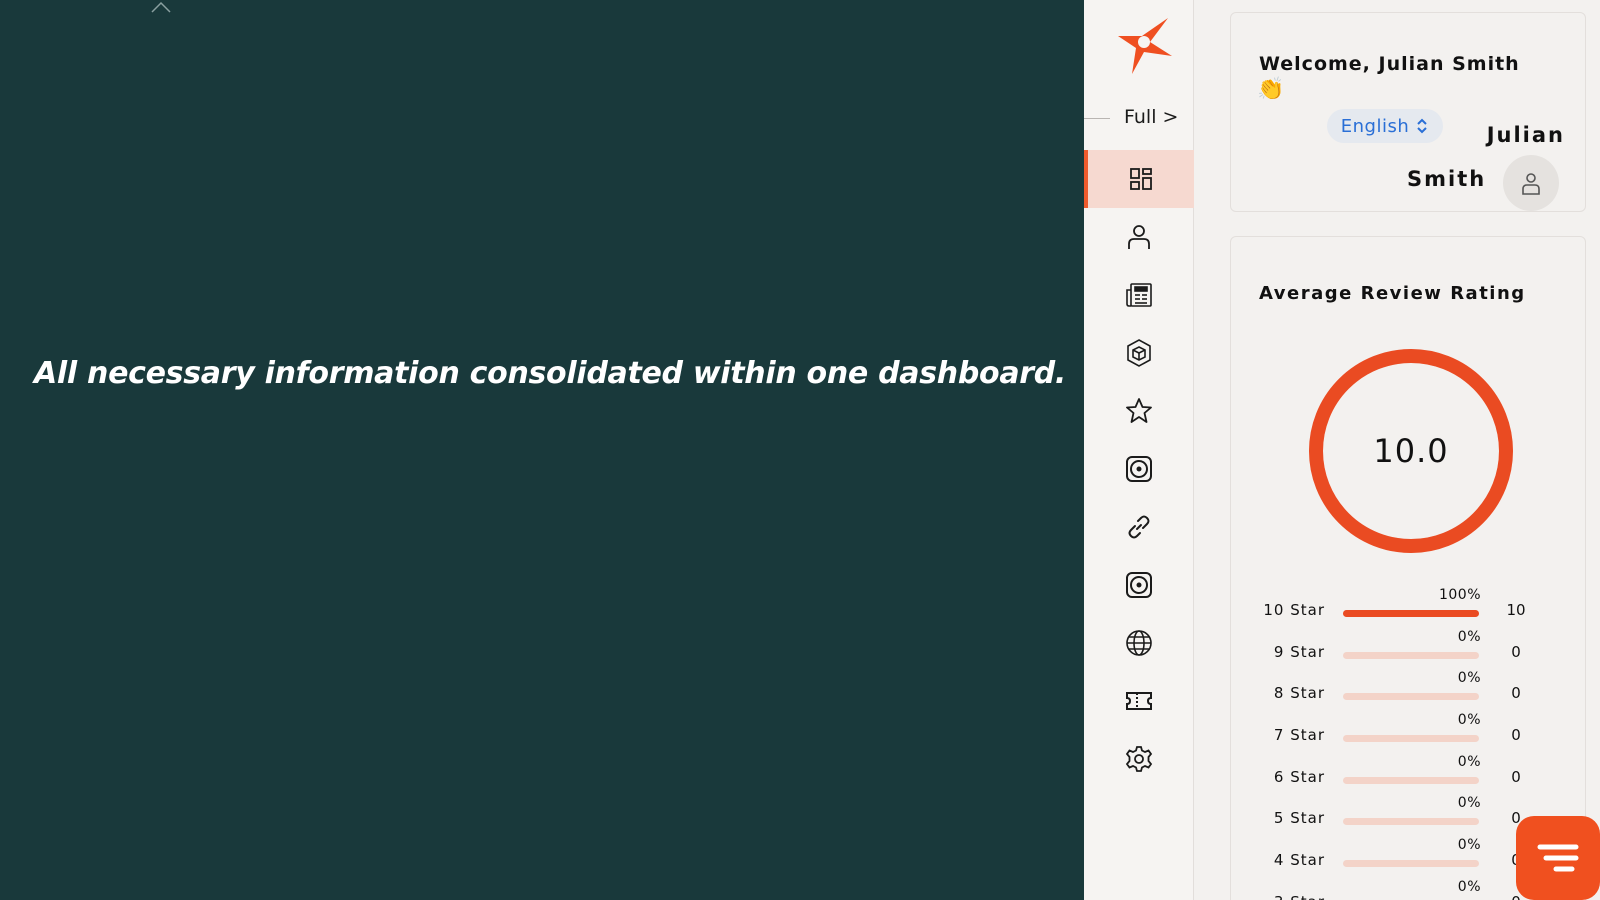 This screenshot has width=1600, height=900. I want to click on sidebar-item-news, so click(1139, 295).